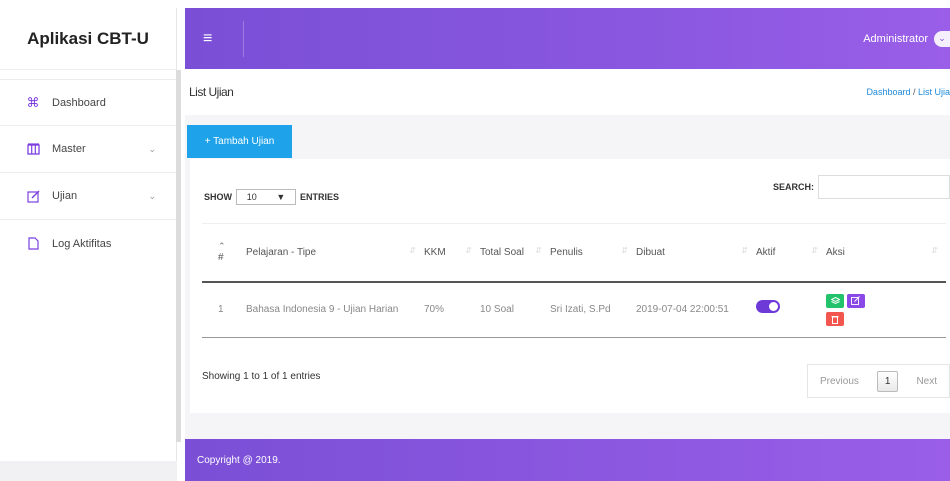 The height and width of the screenshot is (481, 950). What do you see at coordinates (82, 243) in the screenshot?
I see `sidebar-item-label: Log Aktifitas` at bounding box center [82, 243].